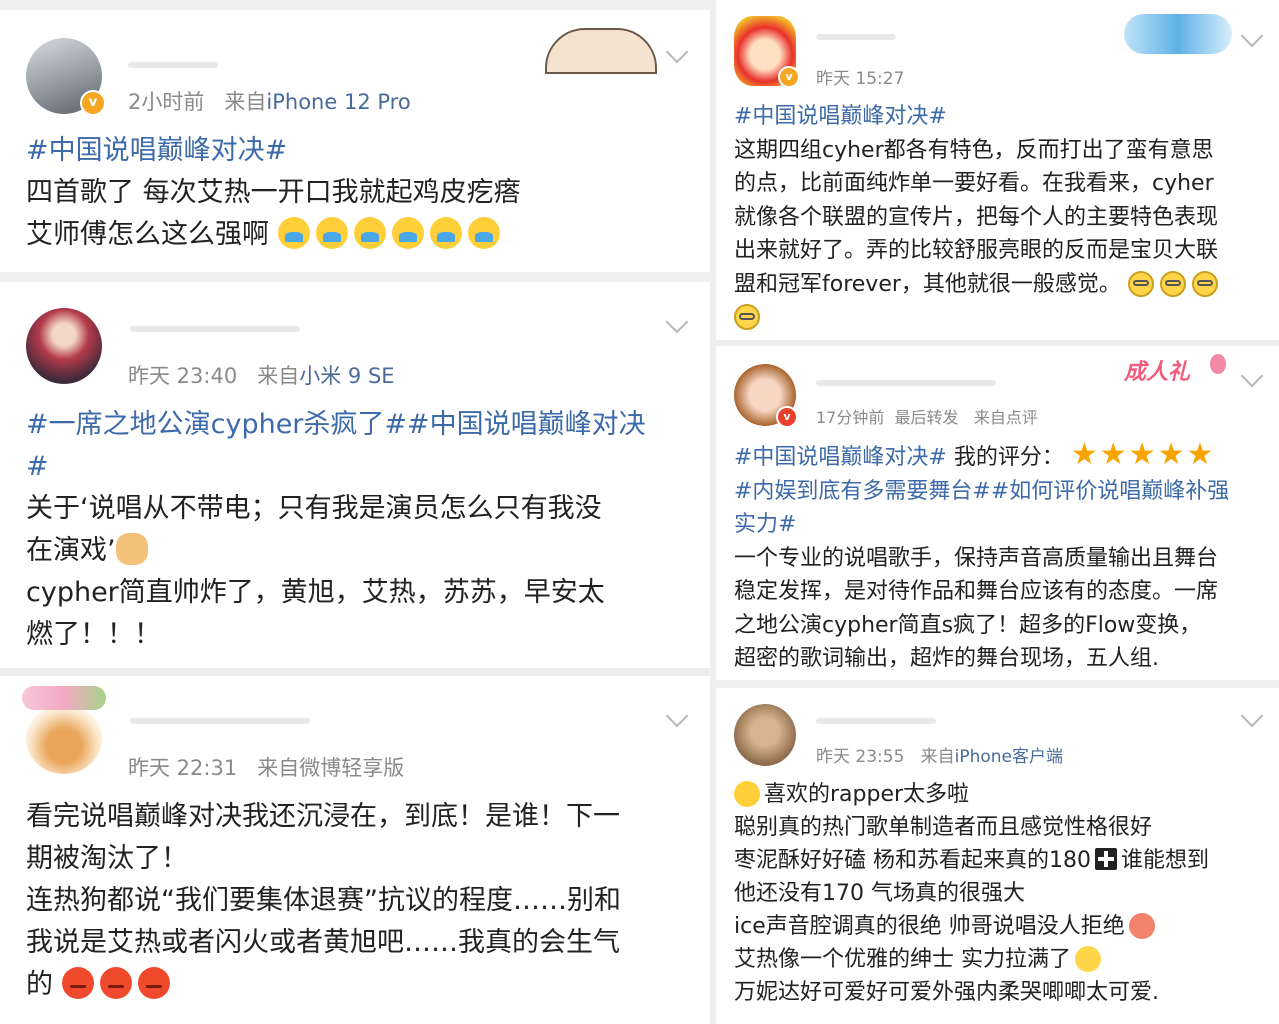  What do you see at coordinates (346, 376) in the screenshot?
I see `post-source: 小米 9 SE` at bounding box center [346, 376].